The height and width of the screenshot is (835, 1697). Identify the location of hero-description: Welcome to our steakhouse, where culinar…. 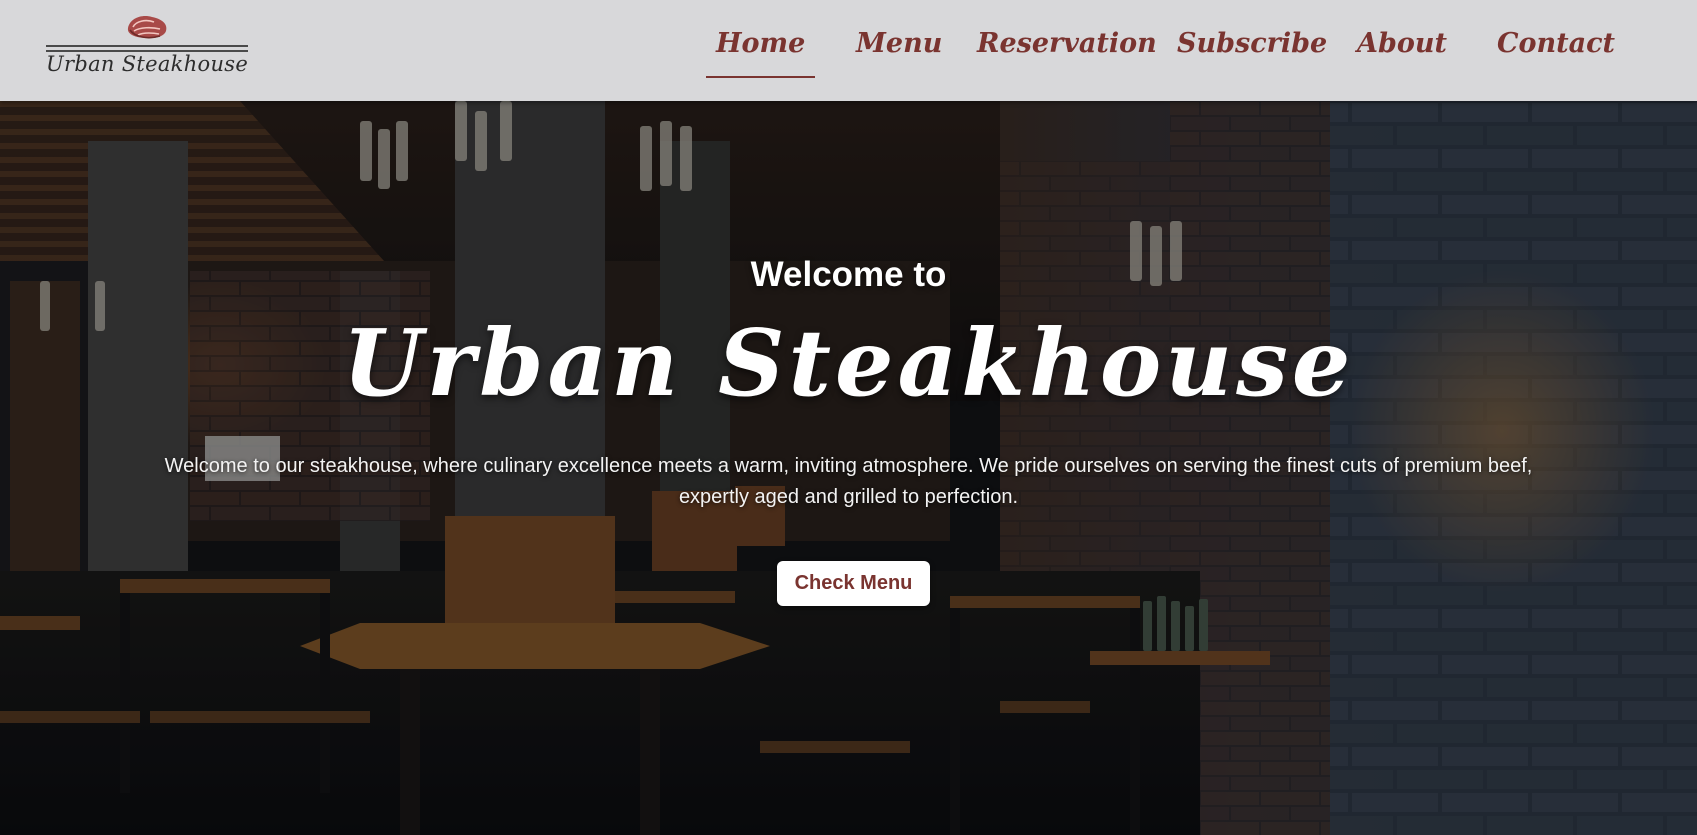
(848, 481).